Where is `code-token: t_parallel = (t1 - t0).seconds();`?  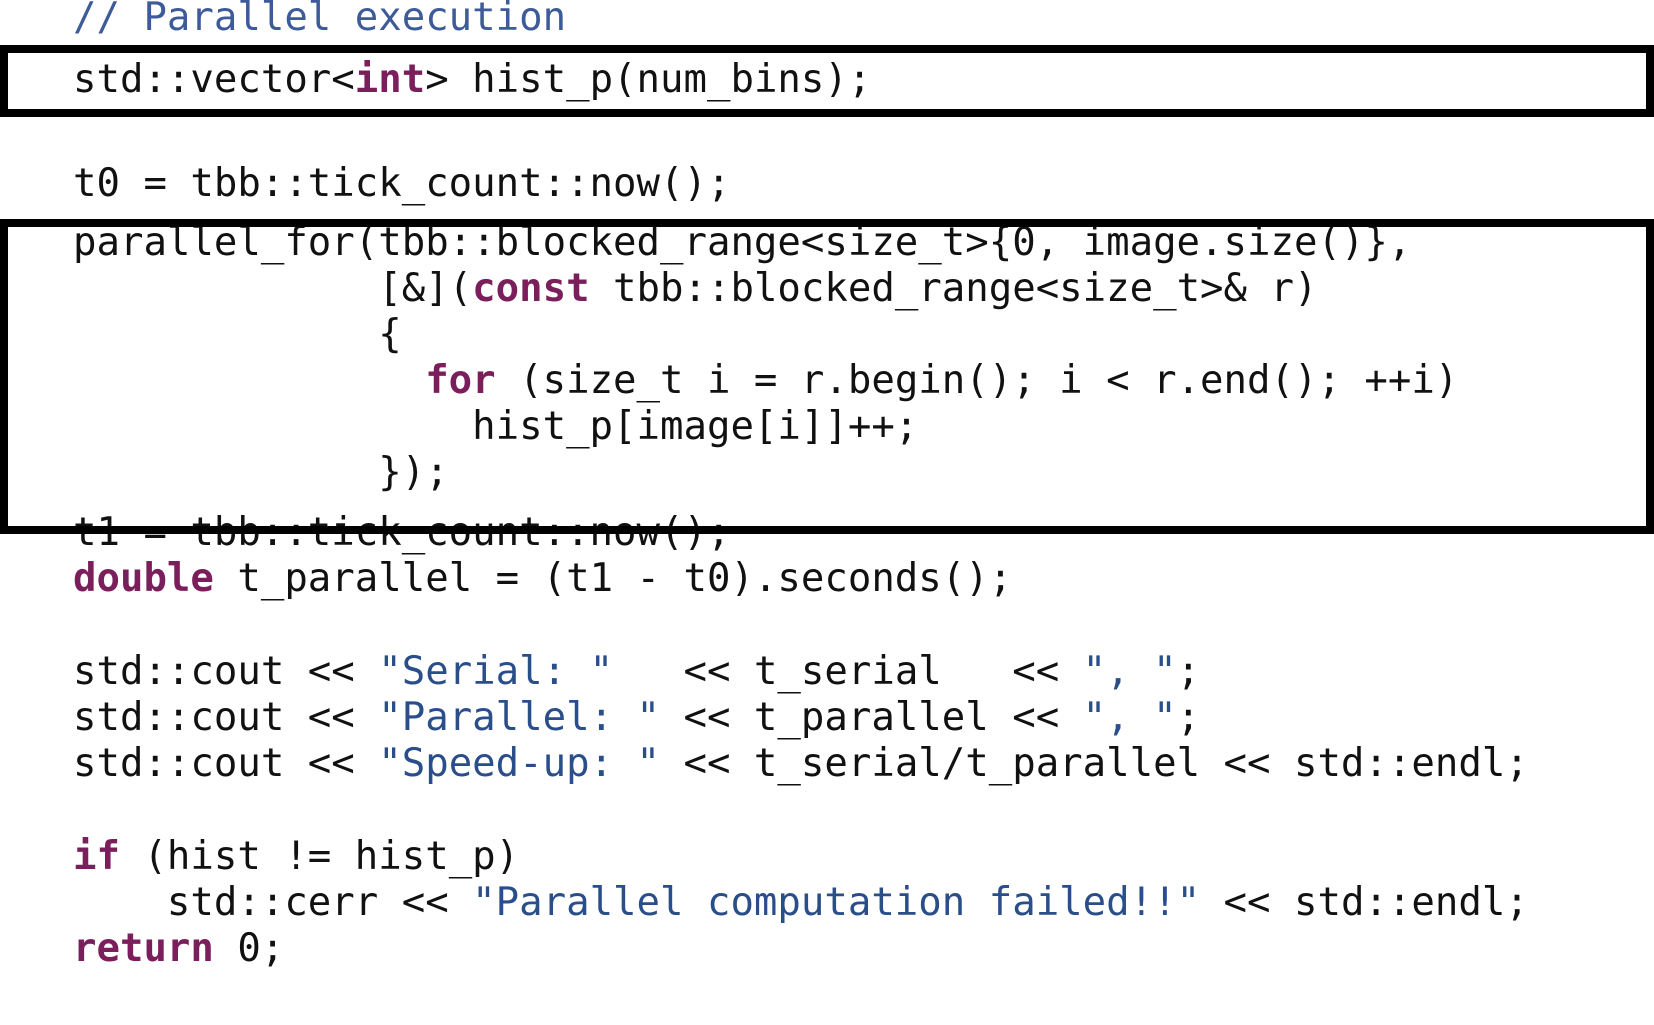
code-token: t_parallel = (t1 - t0).seconds(); is located at coordinates (613, 578).